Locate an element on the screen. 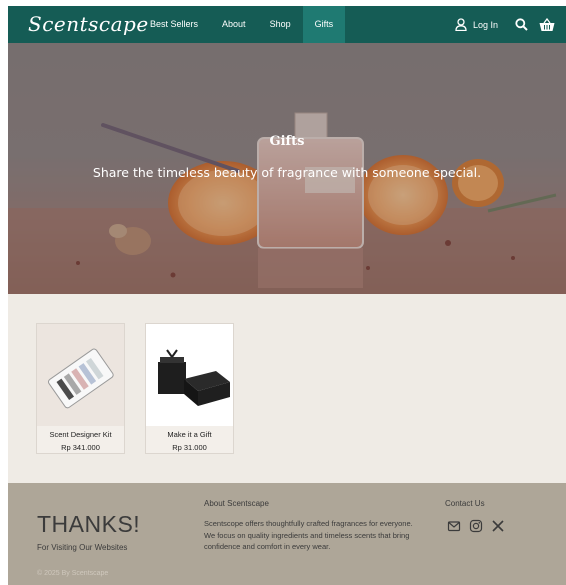 This screenshot has height=585, width=566. x-icon is located at coordinates (498, 526).